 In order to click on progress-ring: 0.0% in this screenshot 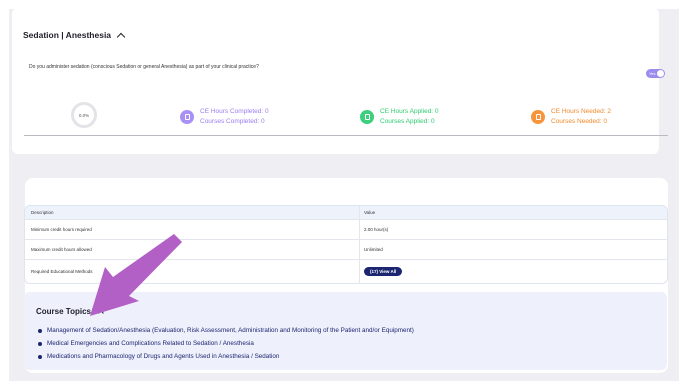, I will do `click(84, 115)`.